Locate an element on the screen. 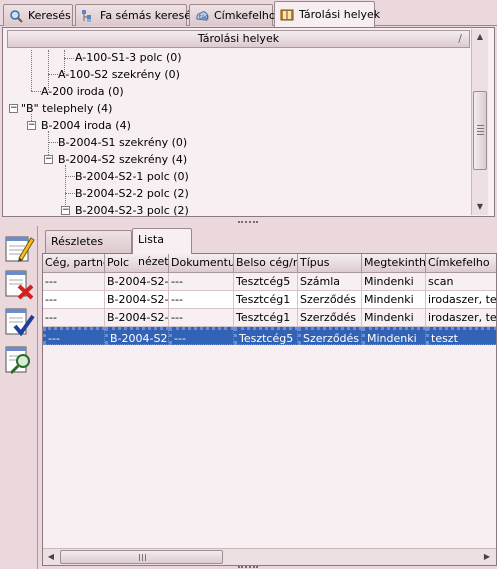  delete-document-button is located at coordinates (19, 284).